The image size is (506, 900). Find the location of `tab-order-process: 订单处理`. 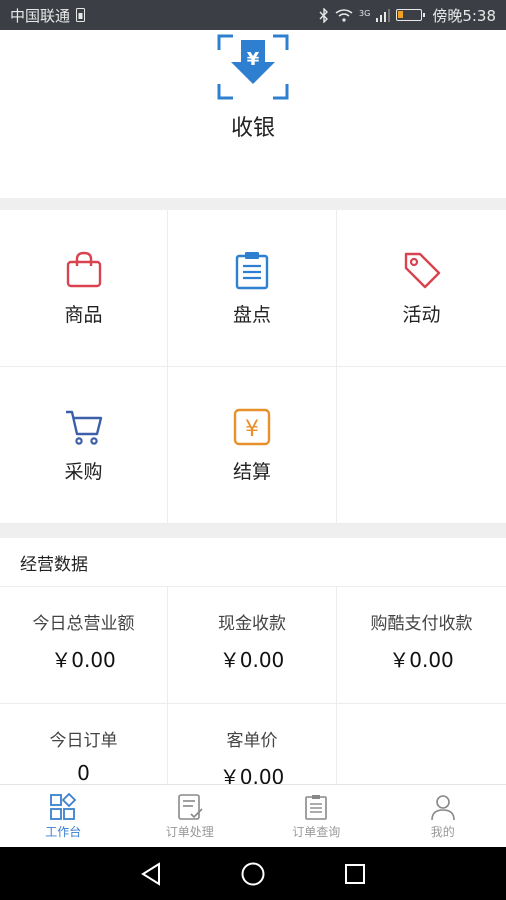

tab-order-process: 订单处理 is located at coordinates (190, 816).